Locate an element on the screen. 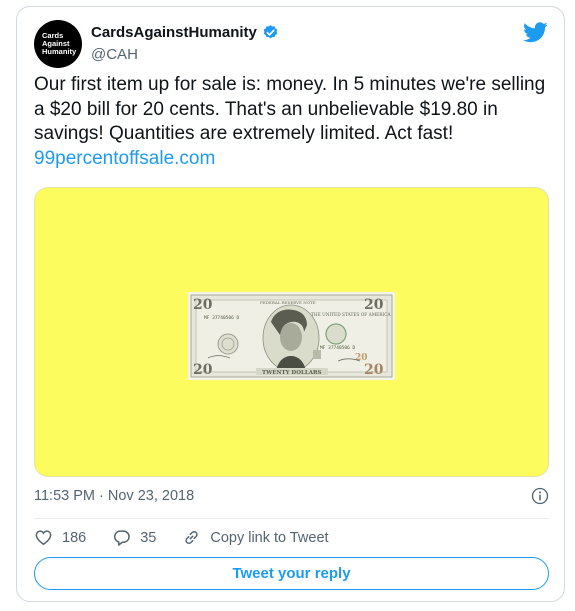 This screenshot has width=575, height=611. like-button: 186 is located at coordinates (60, 537).